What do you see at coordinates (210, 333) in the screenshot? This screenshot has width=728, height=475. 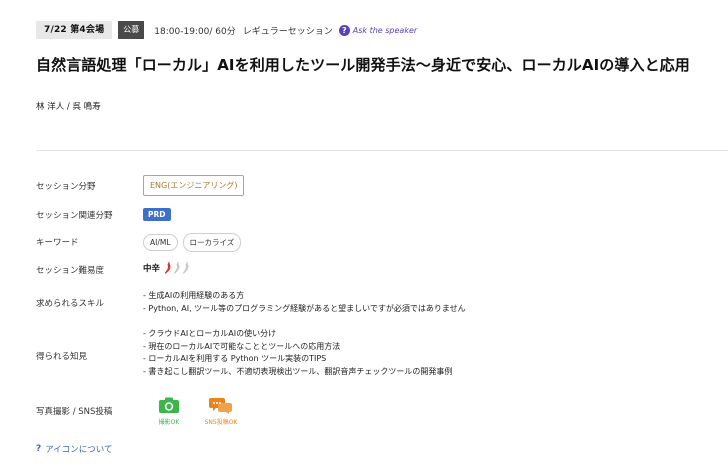 I see `list-item: - クラウドAIとローカルAIの使い分け` at bounding box center [210, 333].